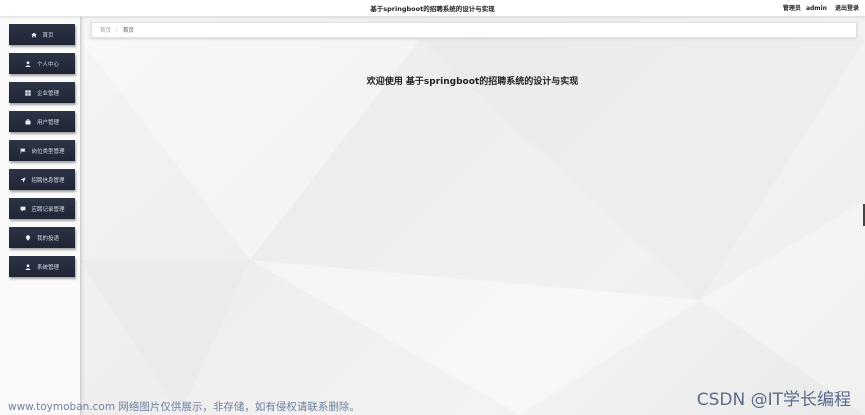 The image size is (865, 415). Describe the element at coordinates (48, 151) in the screenshot. I see `sidebar-item-label: 岗位类型管理` at that location.